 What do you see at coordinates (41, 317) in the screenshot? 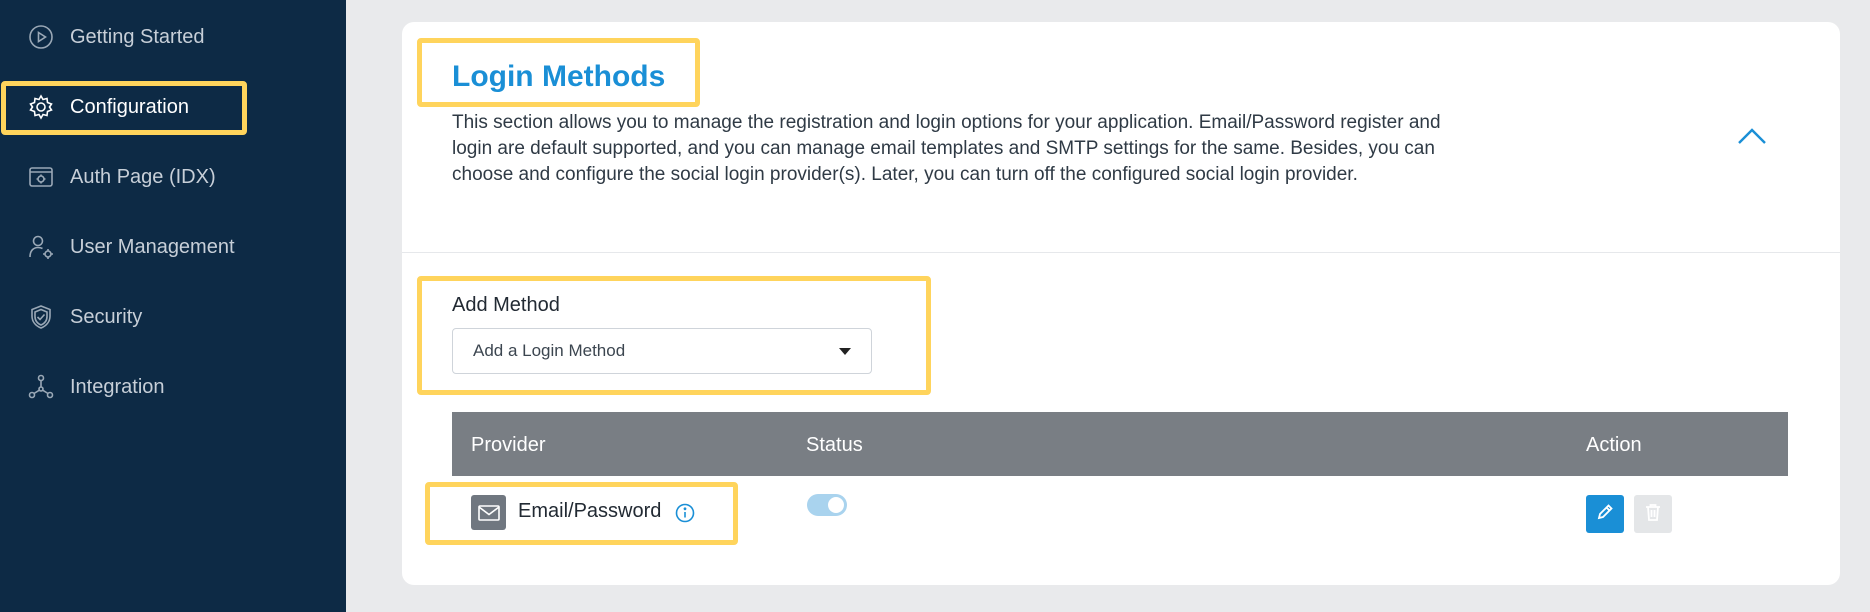
I see `shield-icon` at bounding box center [41, 317].